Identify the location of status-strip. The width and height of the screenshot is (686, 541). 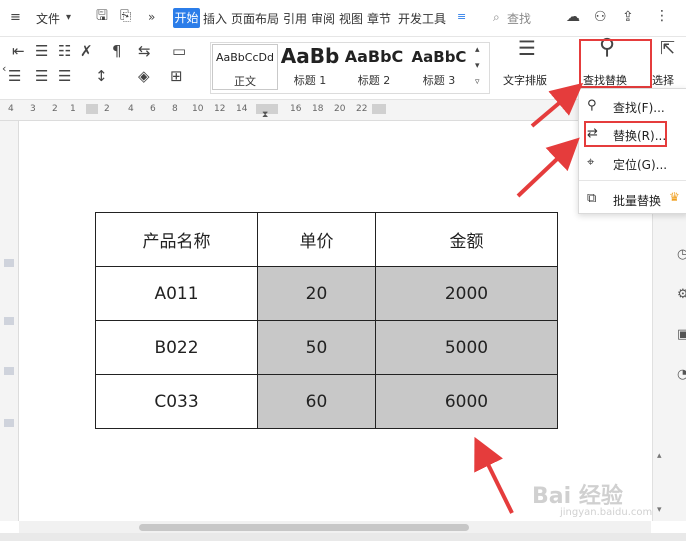
(343, 537).